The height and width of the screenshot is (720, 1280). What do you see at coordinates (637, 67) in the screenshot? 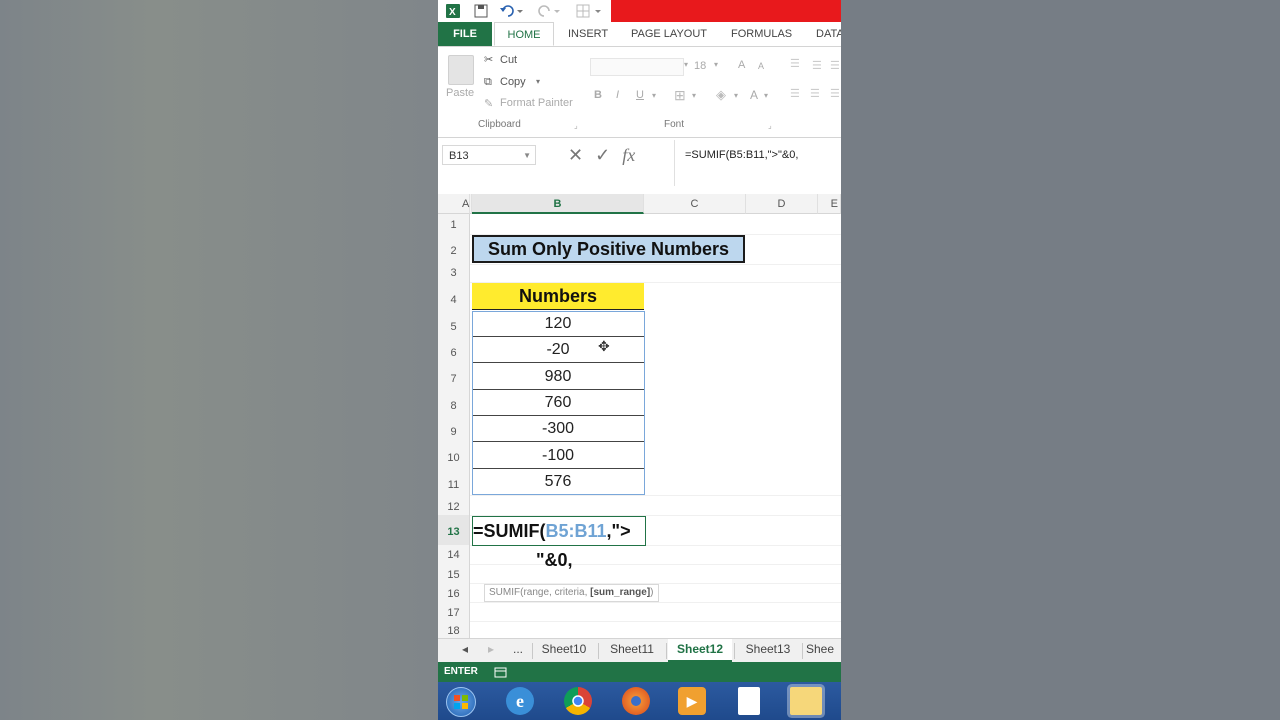
I see `font-name-select` at bounding box center [637, 67].